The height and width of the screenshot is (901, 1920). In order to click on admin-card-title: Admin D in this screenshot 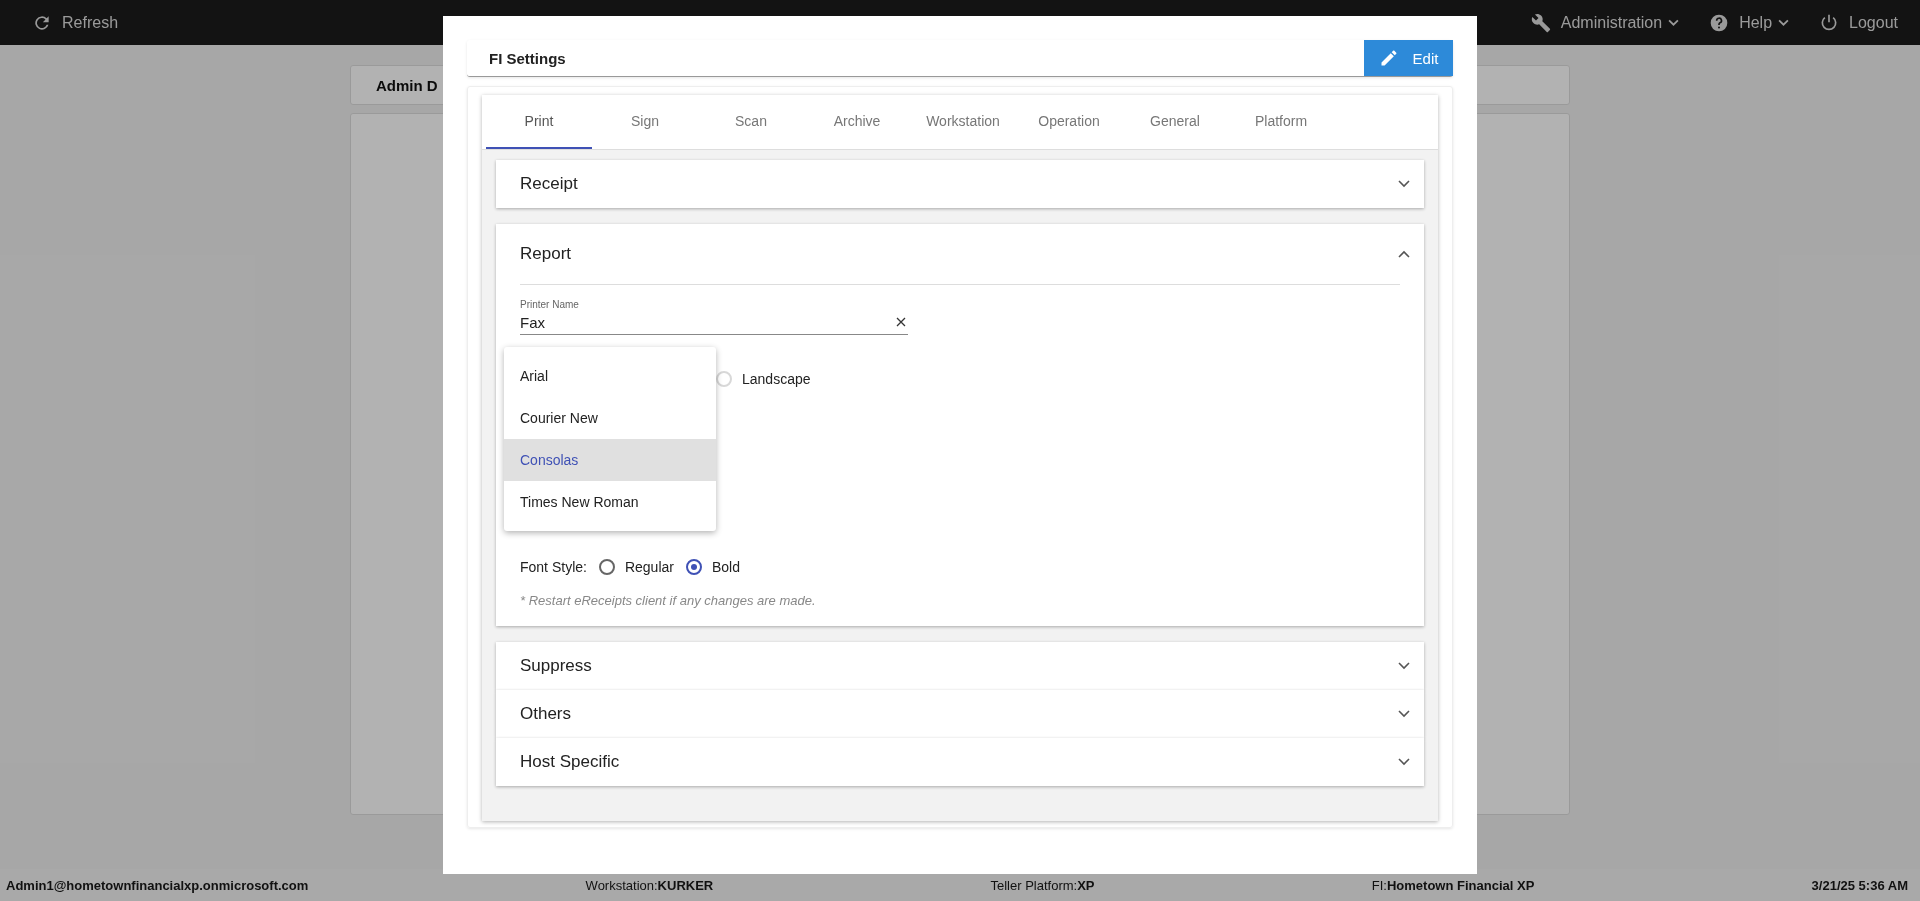, I will do `click(407, 85)`.